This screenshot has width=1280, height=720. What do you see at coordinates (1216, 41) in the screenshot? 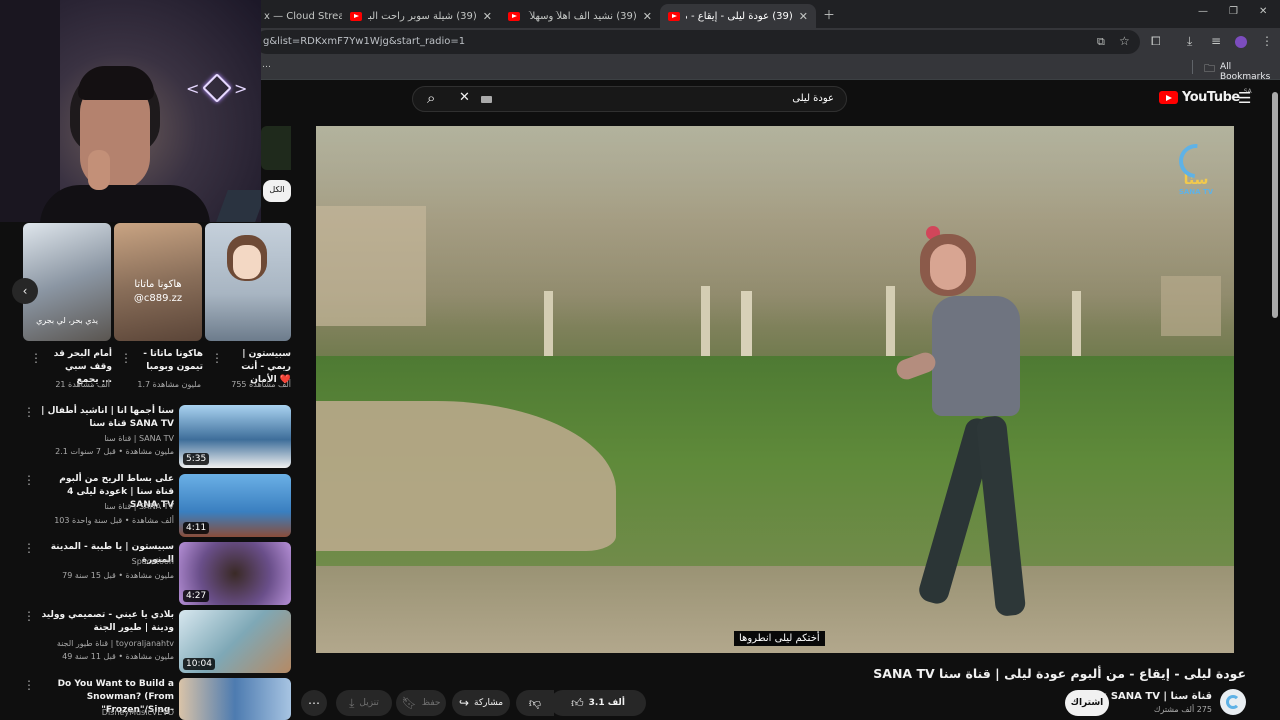
I see `media-controls-icon: ≡` at bounding box center [1216, 41].